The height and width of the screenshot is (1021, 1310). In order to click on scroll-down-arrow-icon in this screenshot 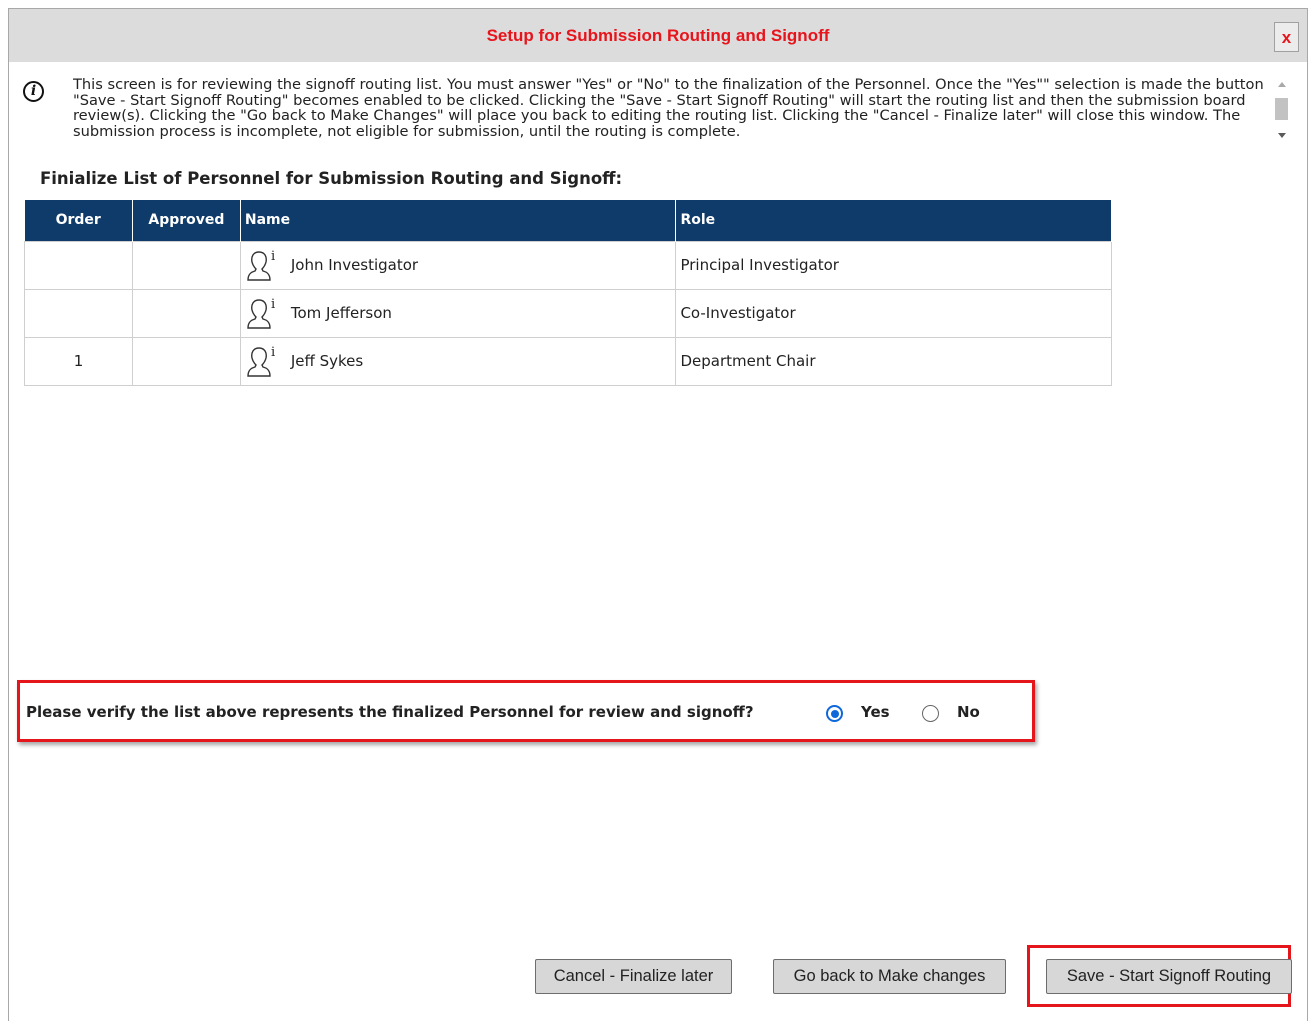, I will do `click(1282, 135)`.